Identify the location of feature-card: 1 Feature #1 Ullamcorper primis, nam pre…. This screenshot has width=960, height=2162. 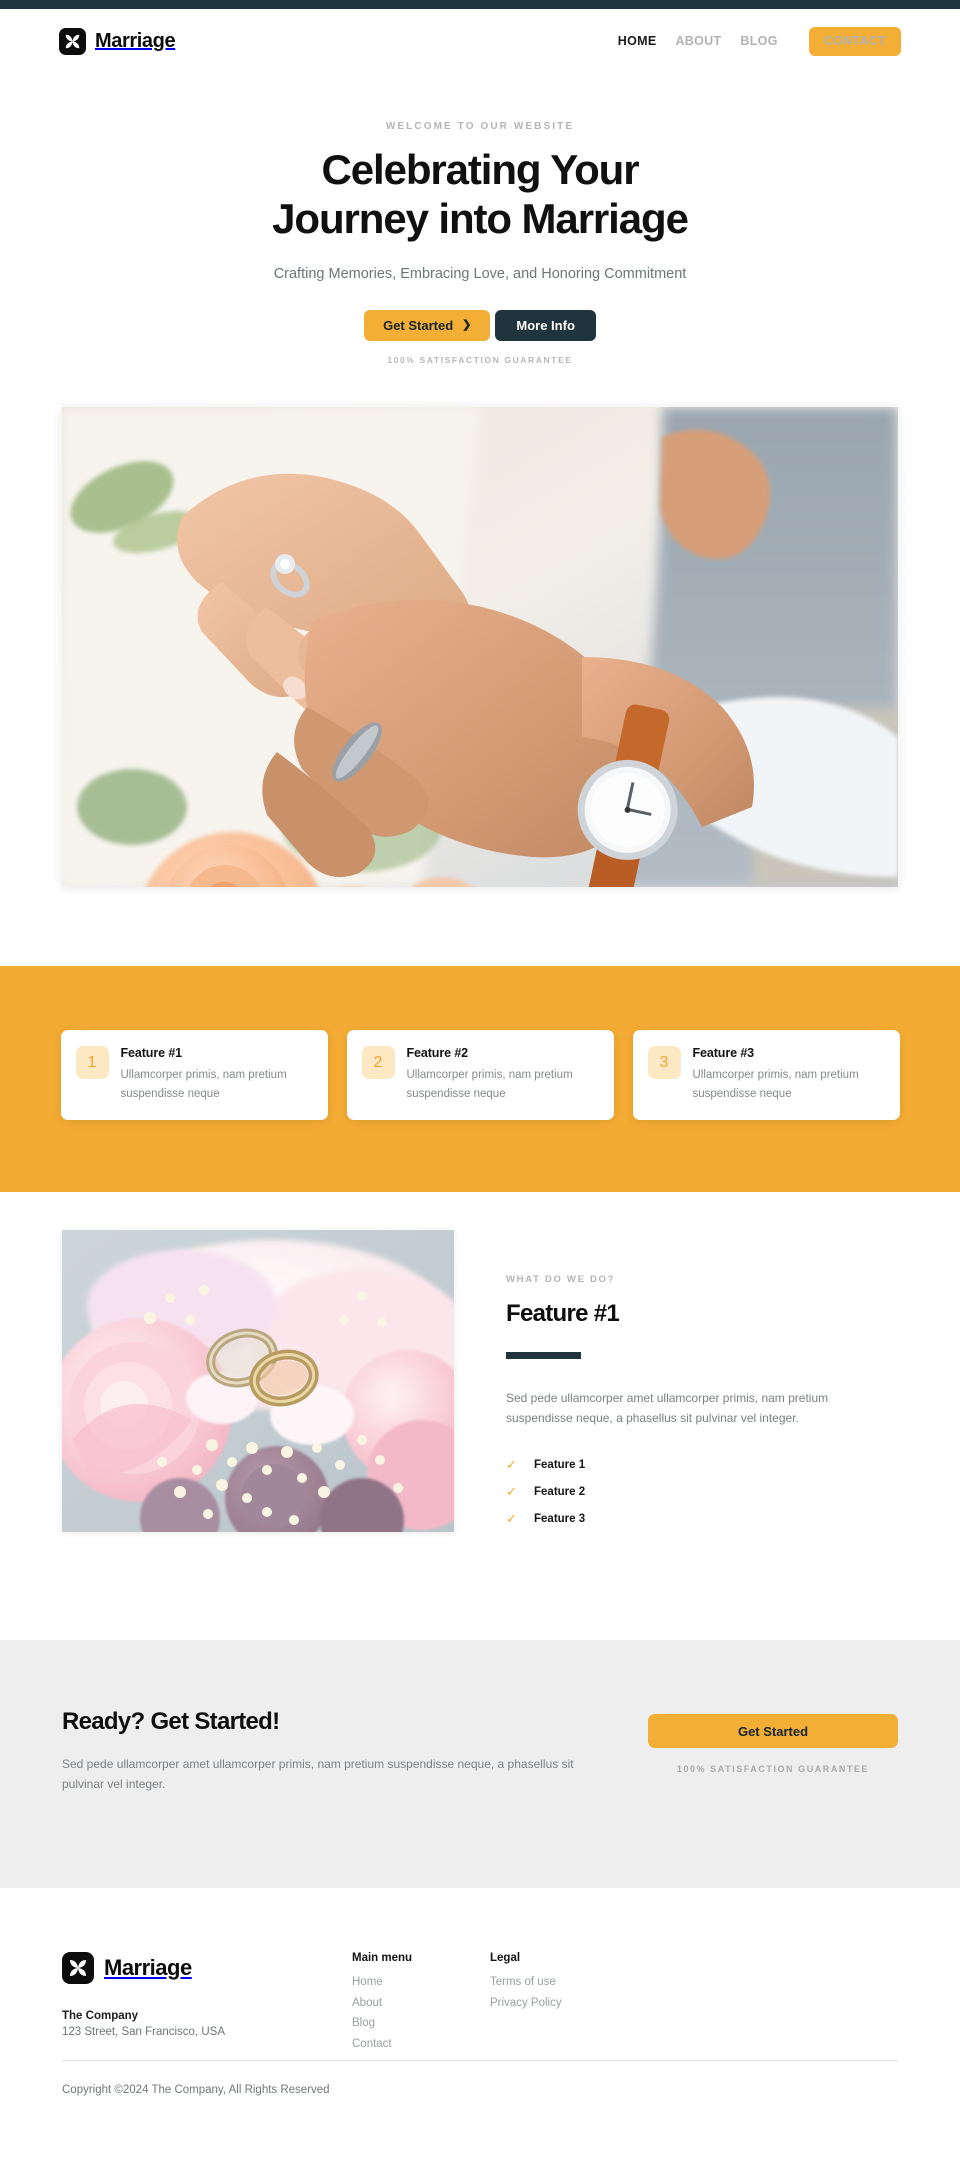
(194, 1075).